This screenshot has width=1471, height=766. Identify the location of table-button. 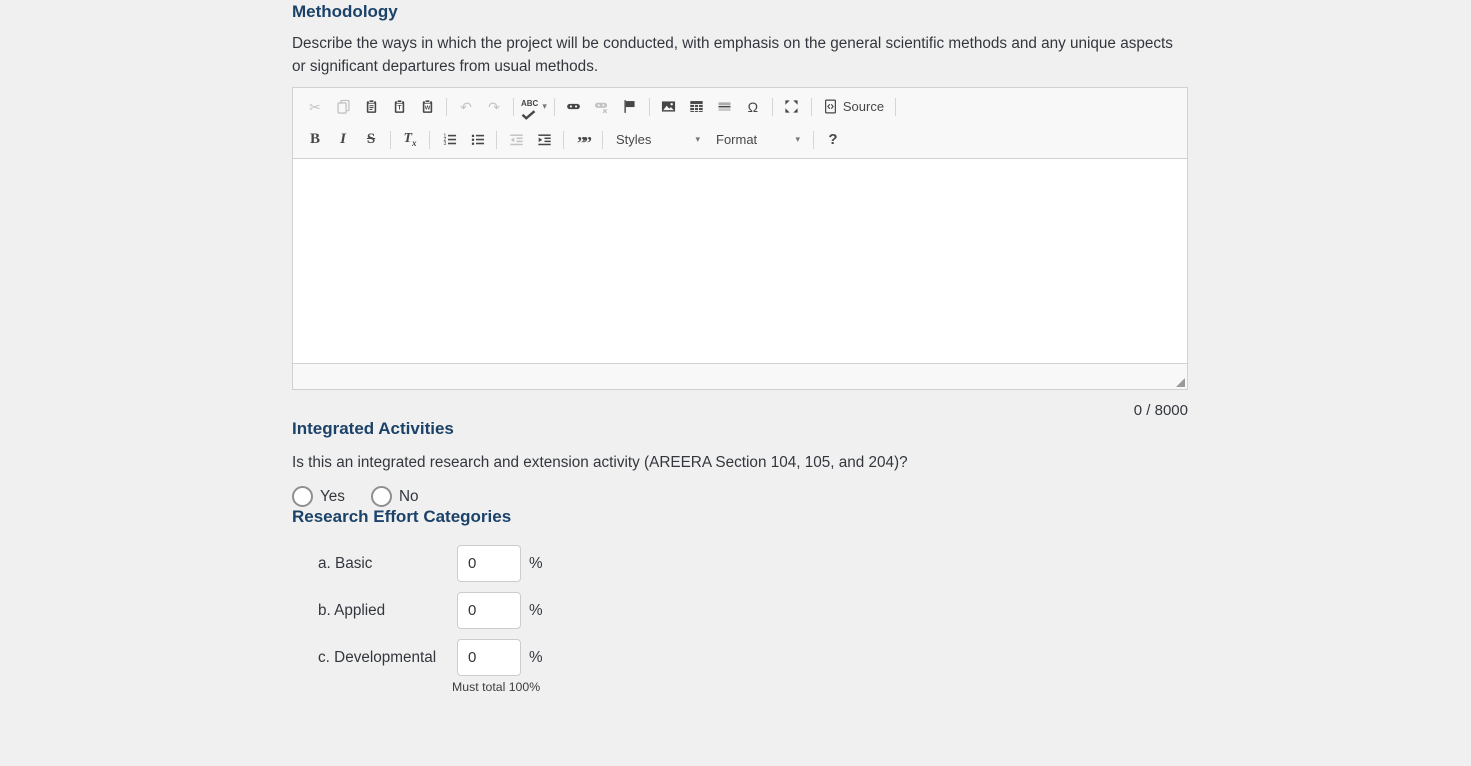
(697, 107).